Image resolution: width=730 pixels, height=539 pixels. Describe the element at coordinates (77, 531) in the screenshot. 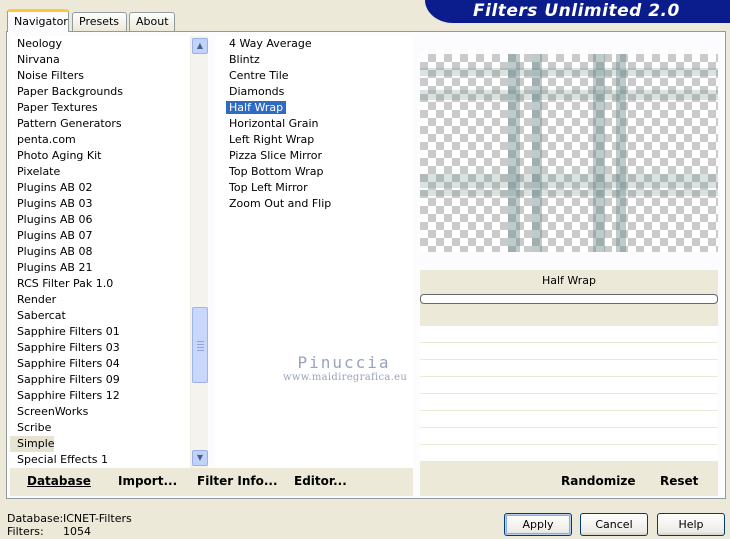

I see `filters-status-value: 1054` at that location.